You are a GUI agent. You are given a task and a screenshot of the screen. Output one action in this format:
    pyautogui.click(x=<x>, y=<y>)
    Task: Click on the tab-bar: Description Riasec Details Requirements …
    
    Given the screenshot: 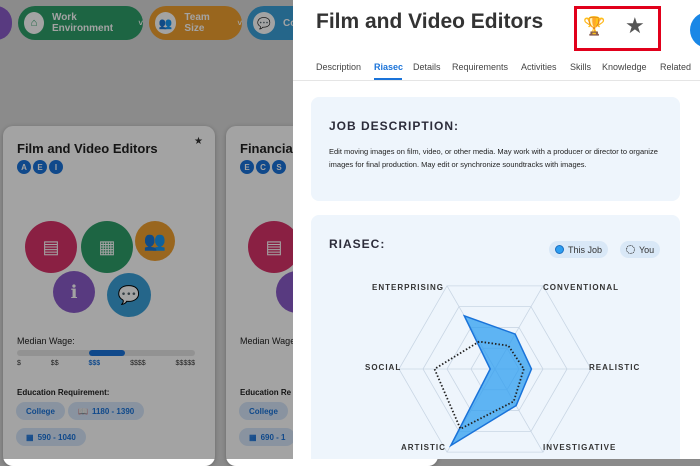 What is the action you would take?
    pyautogui.click(x=496, y=69)
    